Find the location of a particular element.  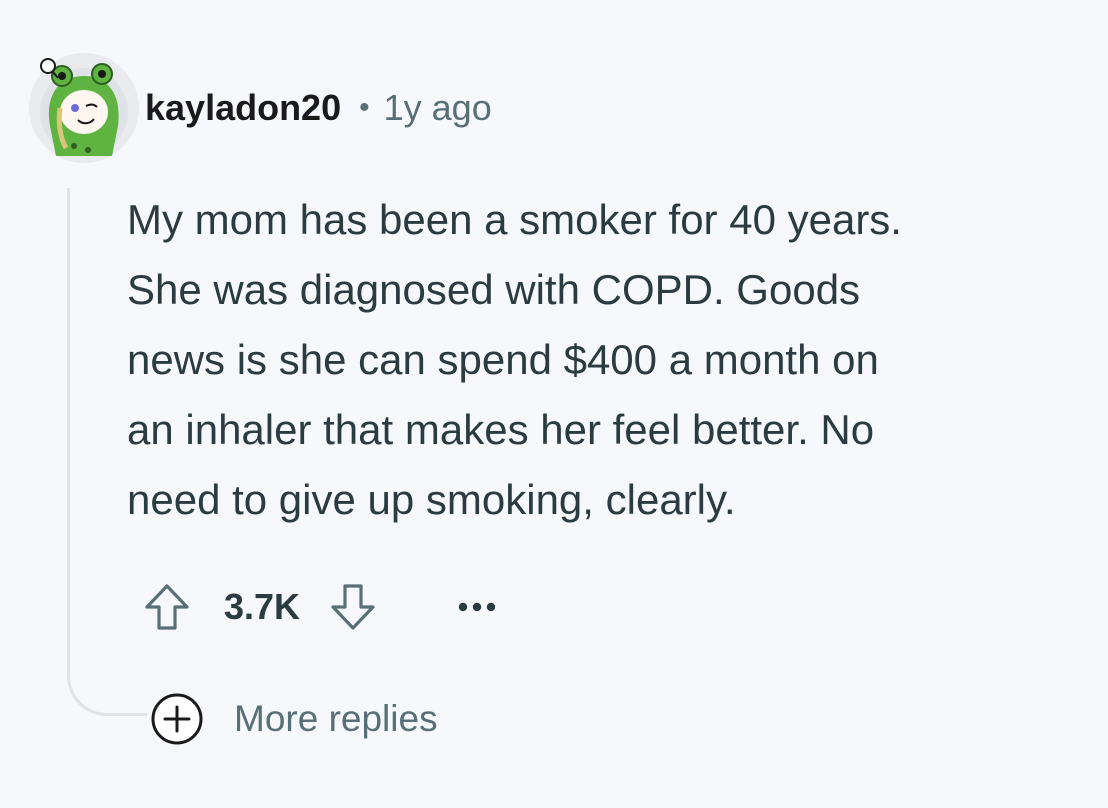

more-replies-label: More replies is located at coordinates (336, 718).